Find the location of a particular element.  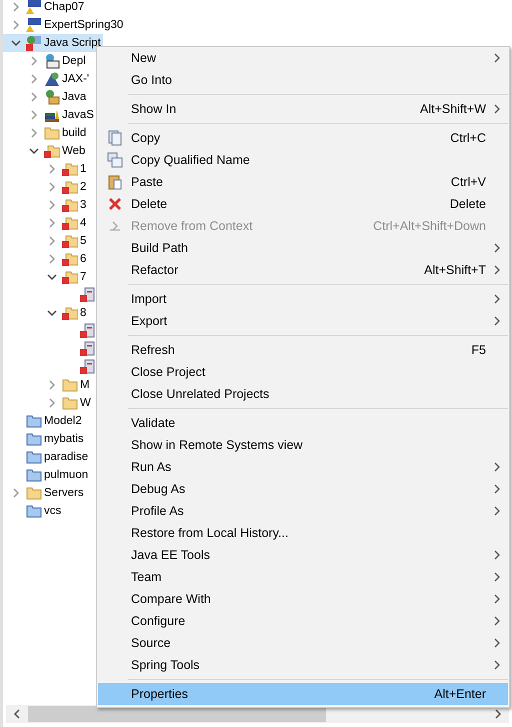

selected-row-highlight: Java Script is located at coordinates (53, 43).